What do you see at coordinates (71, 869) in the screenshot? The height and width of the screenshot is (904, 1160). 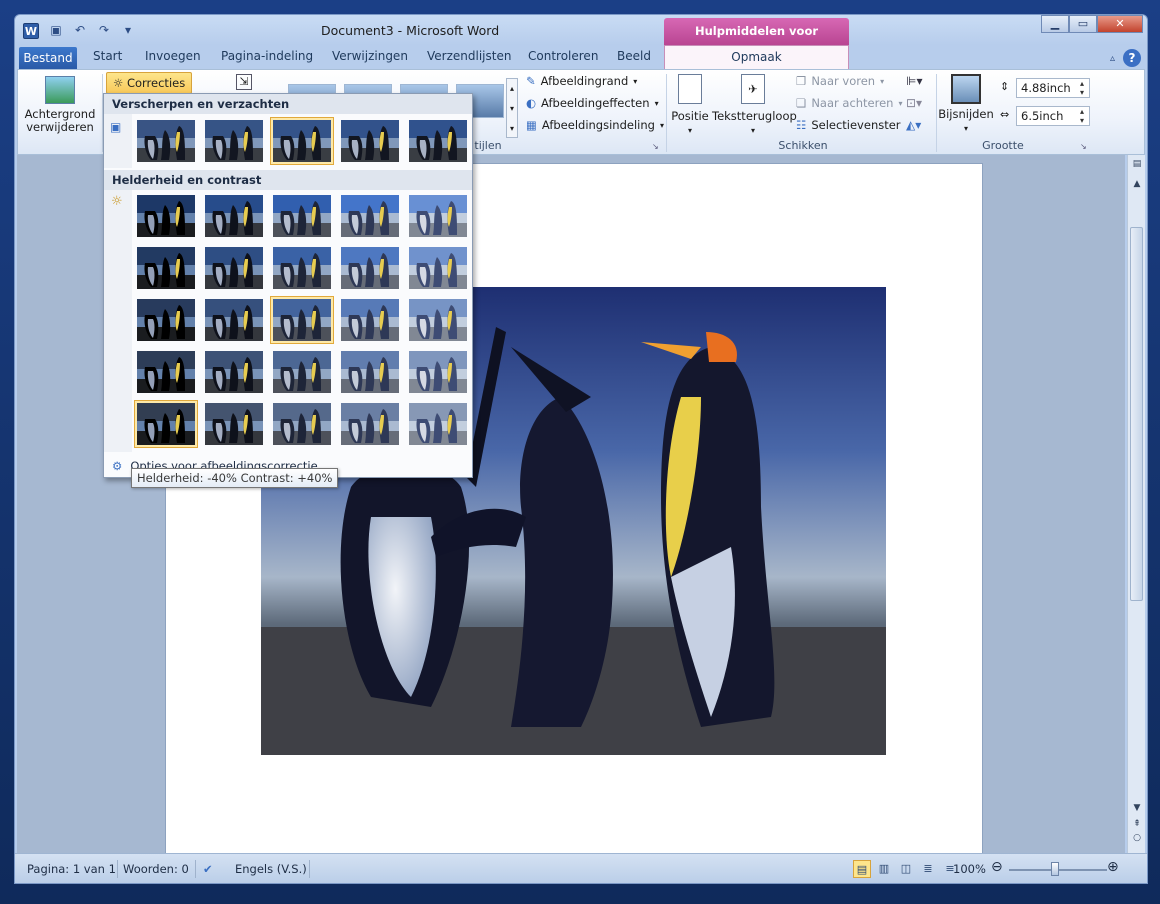 I see `page-count: Pagina: 1 van 1` at bounding box center [71, 869].